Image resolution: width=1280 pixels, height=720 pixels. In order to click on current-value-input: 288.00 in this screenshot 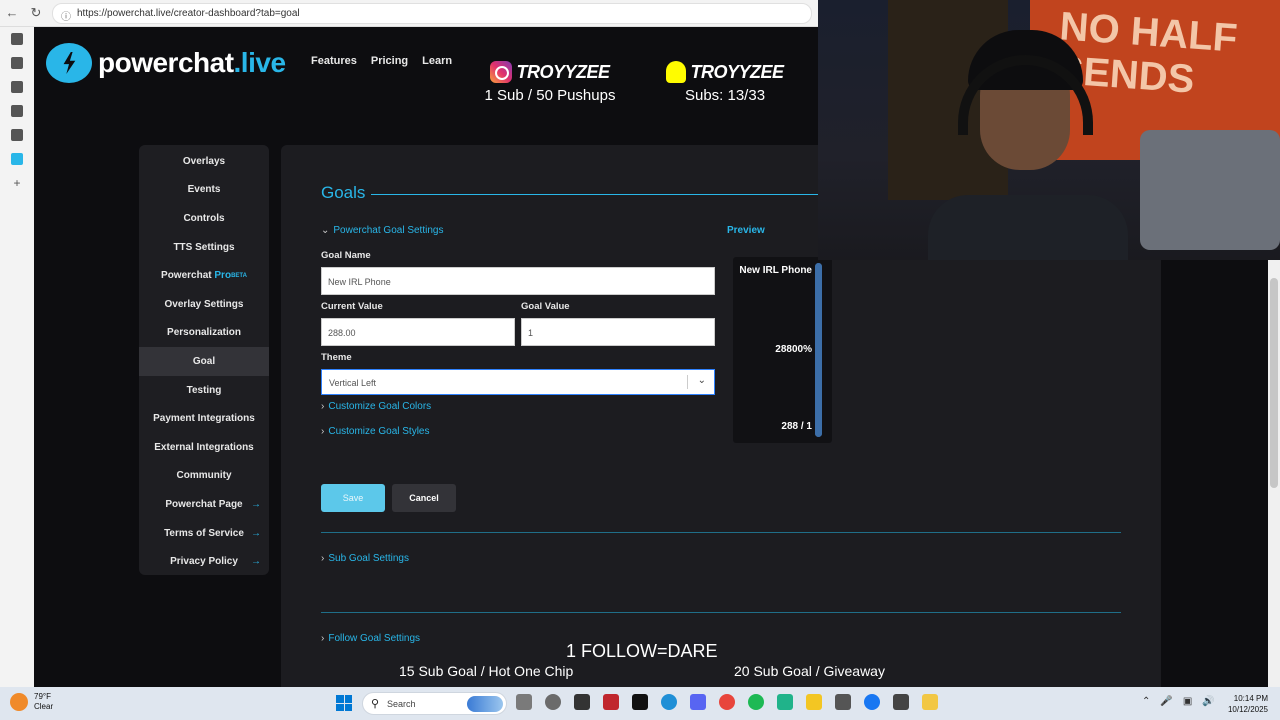, I will do `click(418, 332)`.